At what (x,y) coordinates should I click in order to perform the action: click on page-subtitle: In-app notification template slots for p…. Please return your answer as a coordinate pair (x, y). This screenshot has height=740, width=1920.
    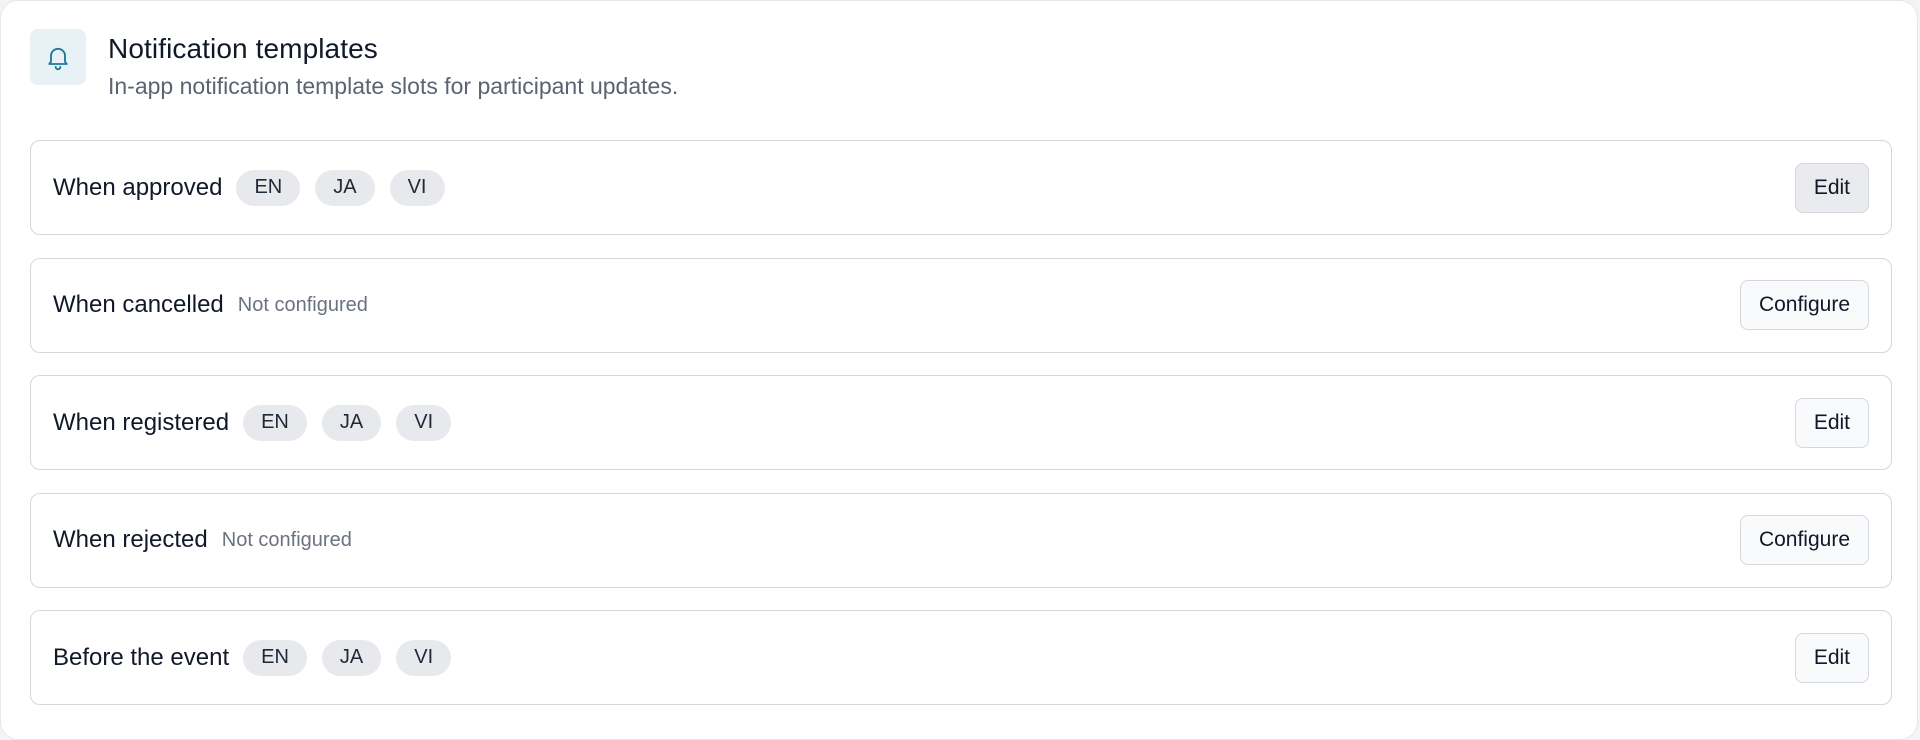
    Looking at the image, I should click on (393, 86).